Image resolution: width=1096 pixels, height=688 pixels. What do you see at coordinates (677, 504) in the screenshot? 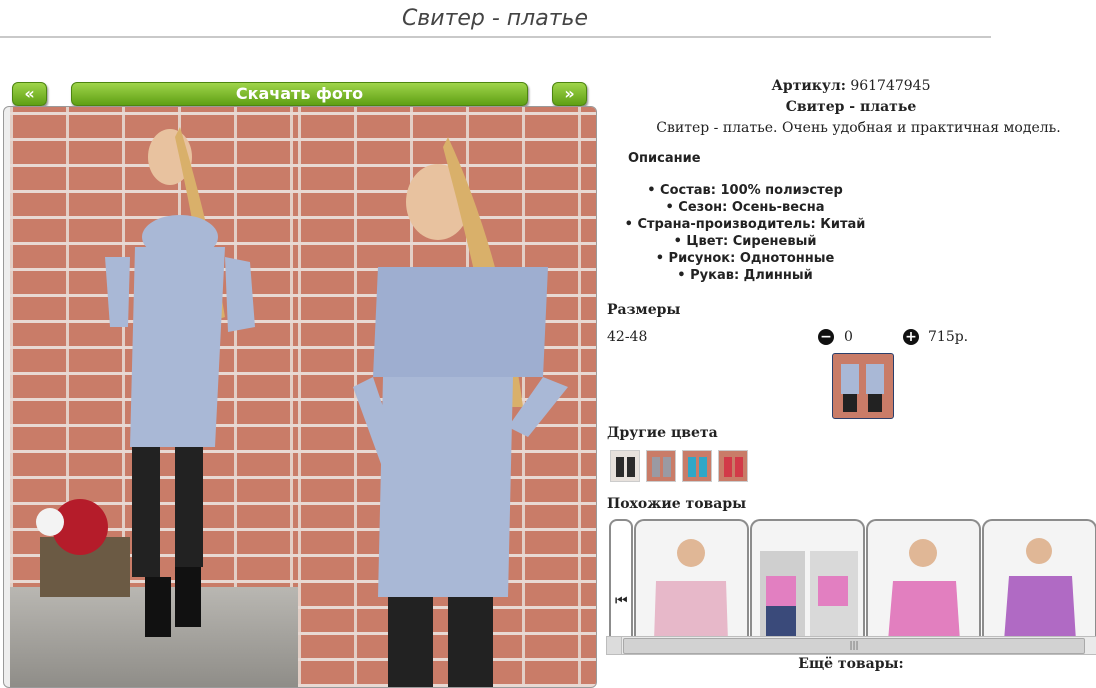
I see `similar-heading: Похожие товары` at bounding box center [677, 504].